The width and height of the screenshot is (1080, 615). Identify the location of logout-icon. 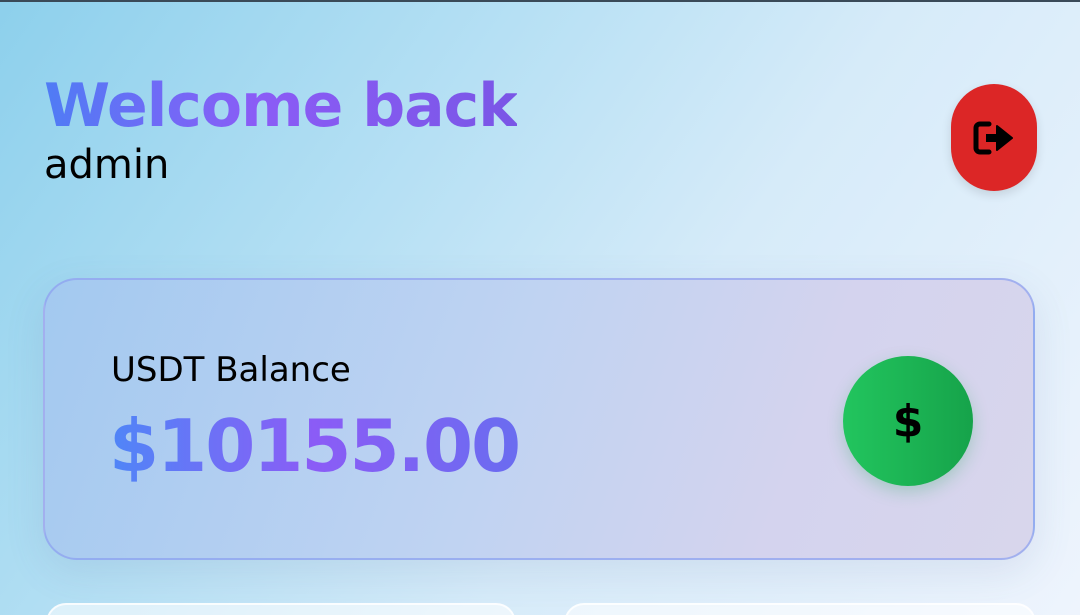
(993, 137).